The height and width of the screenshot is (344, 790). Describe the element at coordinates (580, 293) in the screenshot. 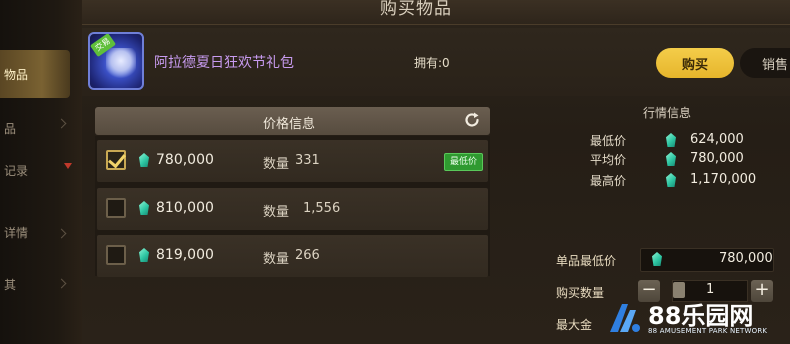

I see `purchase-qty-label: 购买数量` at that location.